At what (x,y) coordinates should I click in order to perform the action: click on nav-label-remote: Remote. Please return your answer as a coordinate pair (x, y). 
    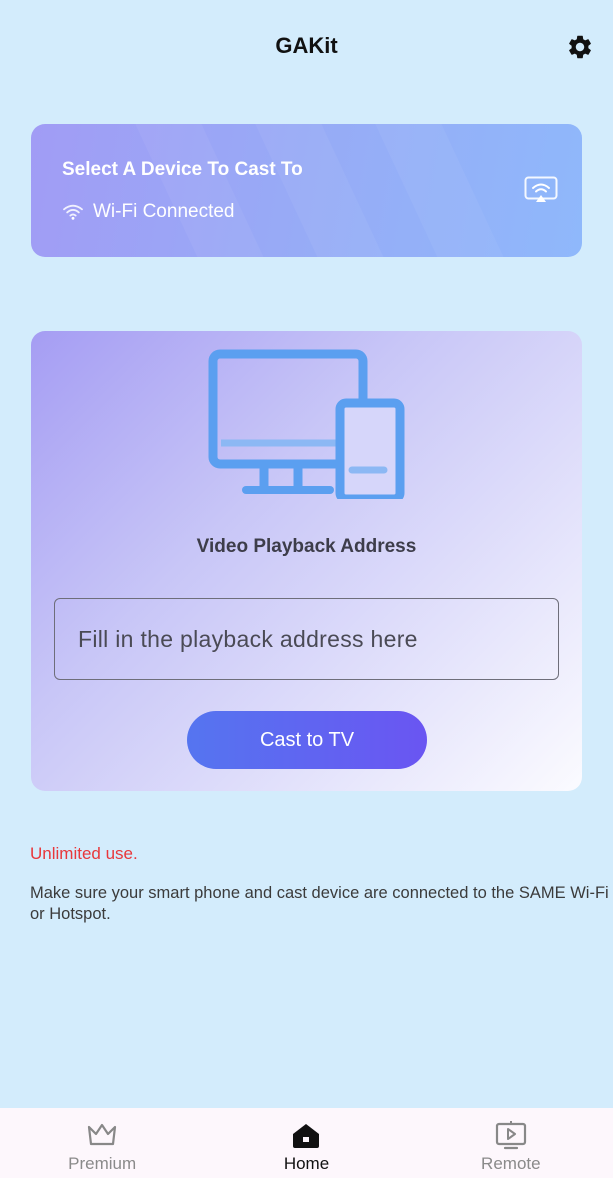
    Looking at the image, I should click on (511, 1163).